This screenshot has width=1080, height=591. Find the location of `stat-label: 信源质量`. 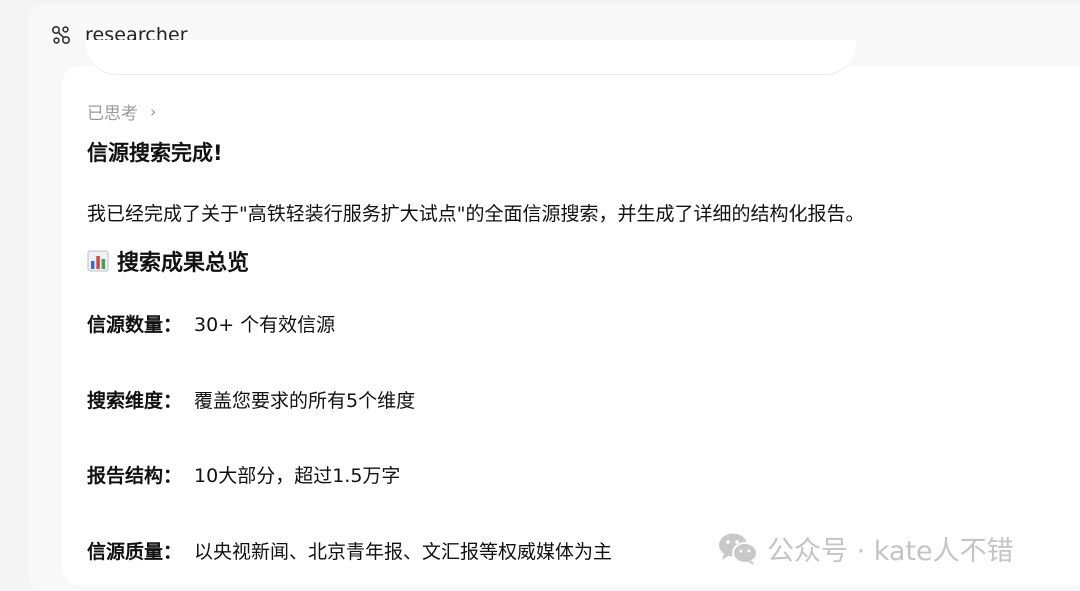

stat-label: 信源质量 is located at coordinates (125, 552).